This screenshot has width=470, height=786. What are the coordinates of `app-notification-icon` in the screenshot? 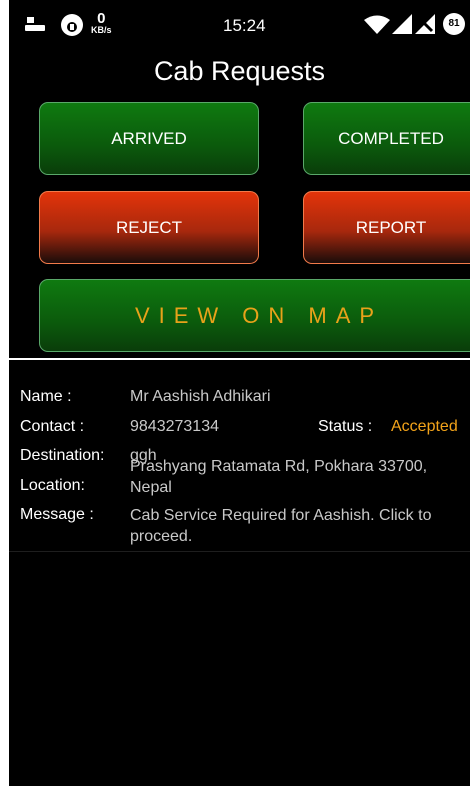 It's located at (72, 25).